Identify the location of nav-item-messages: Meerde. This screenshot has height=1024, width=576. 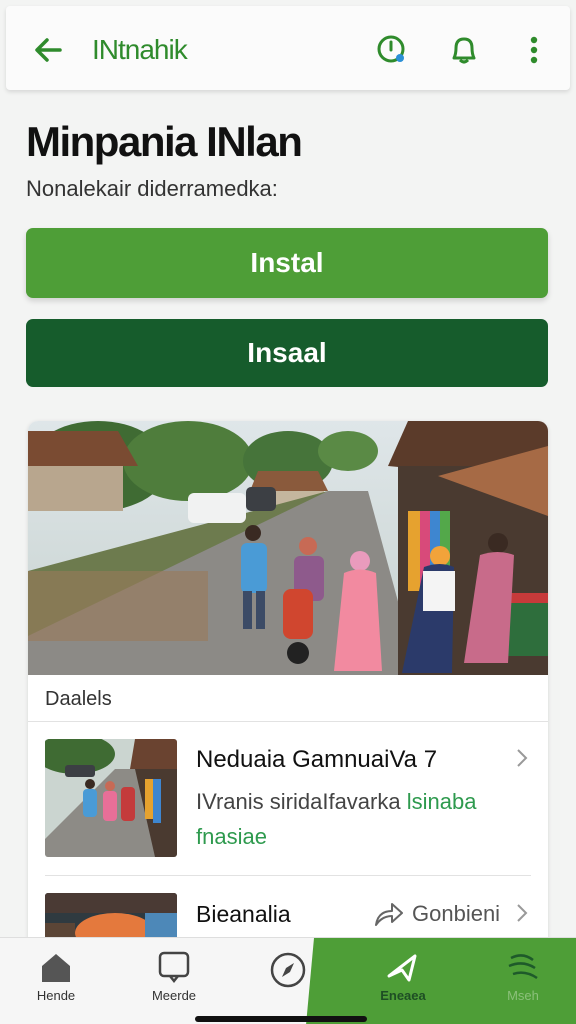
(174, 981).